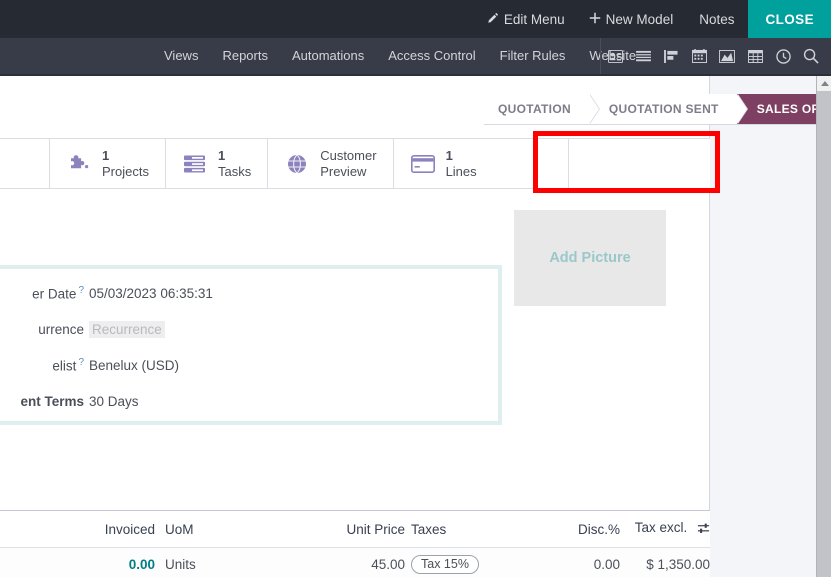  What do you see at coordinates (151, 293) in the screenshot?
I see `order-date-value: 05/03/2023 06:35:31` at bounding box center [151, 293].